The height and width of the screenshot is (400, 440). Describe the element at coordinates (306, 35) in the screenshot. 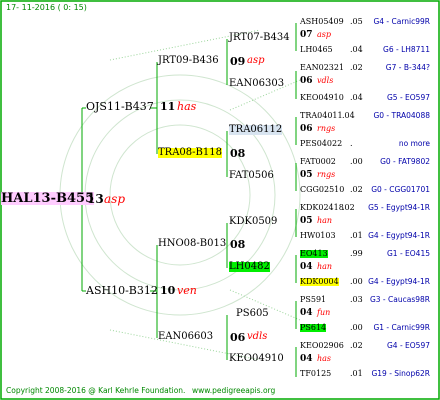

I see `gen4-1-number: 07` at that location.